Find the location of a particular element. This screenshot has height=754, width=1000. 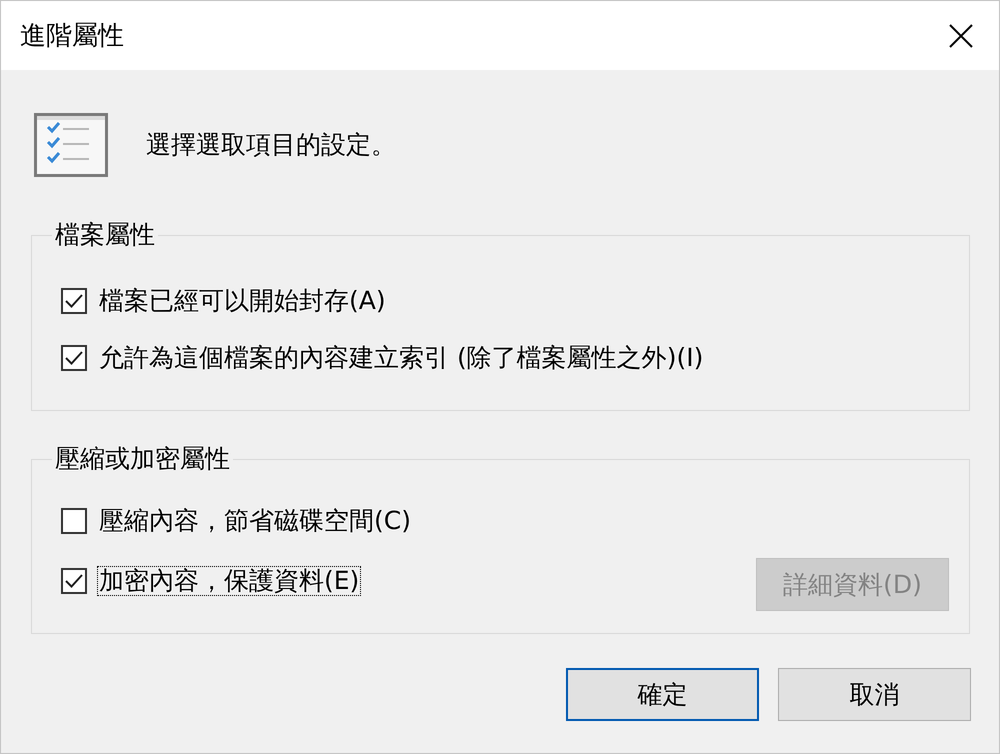

instruction-text: 選擇選取項目的設定。 is located at coordinates (271, 145).